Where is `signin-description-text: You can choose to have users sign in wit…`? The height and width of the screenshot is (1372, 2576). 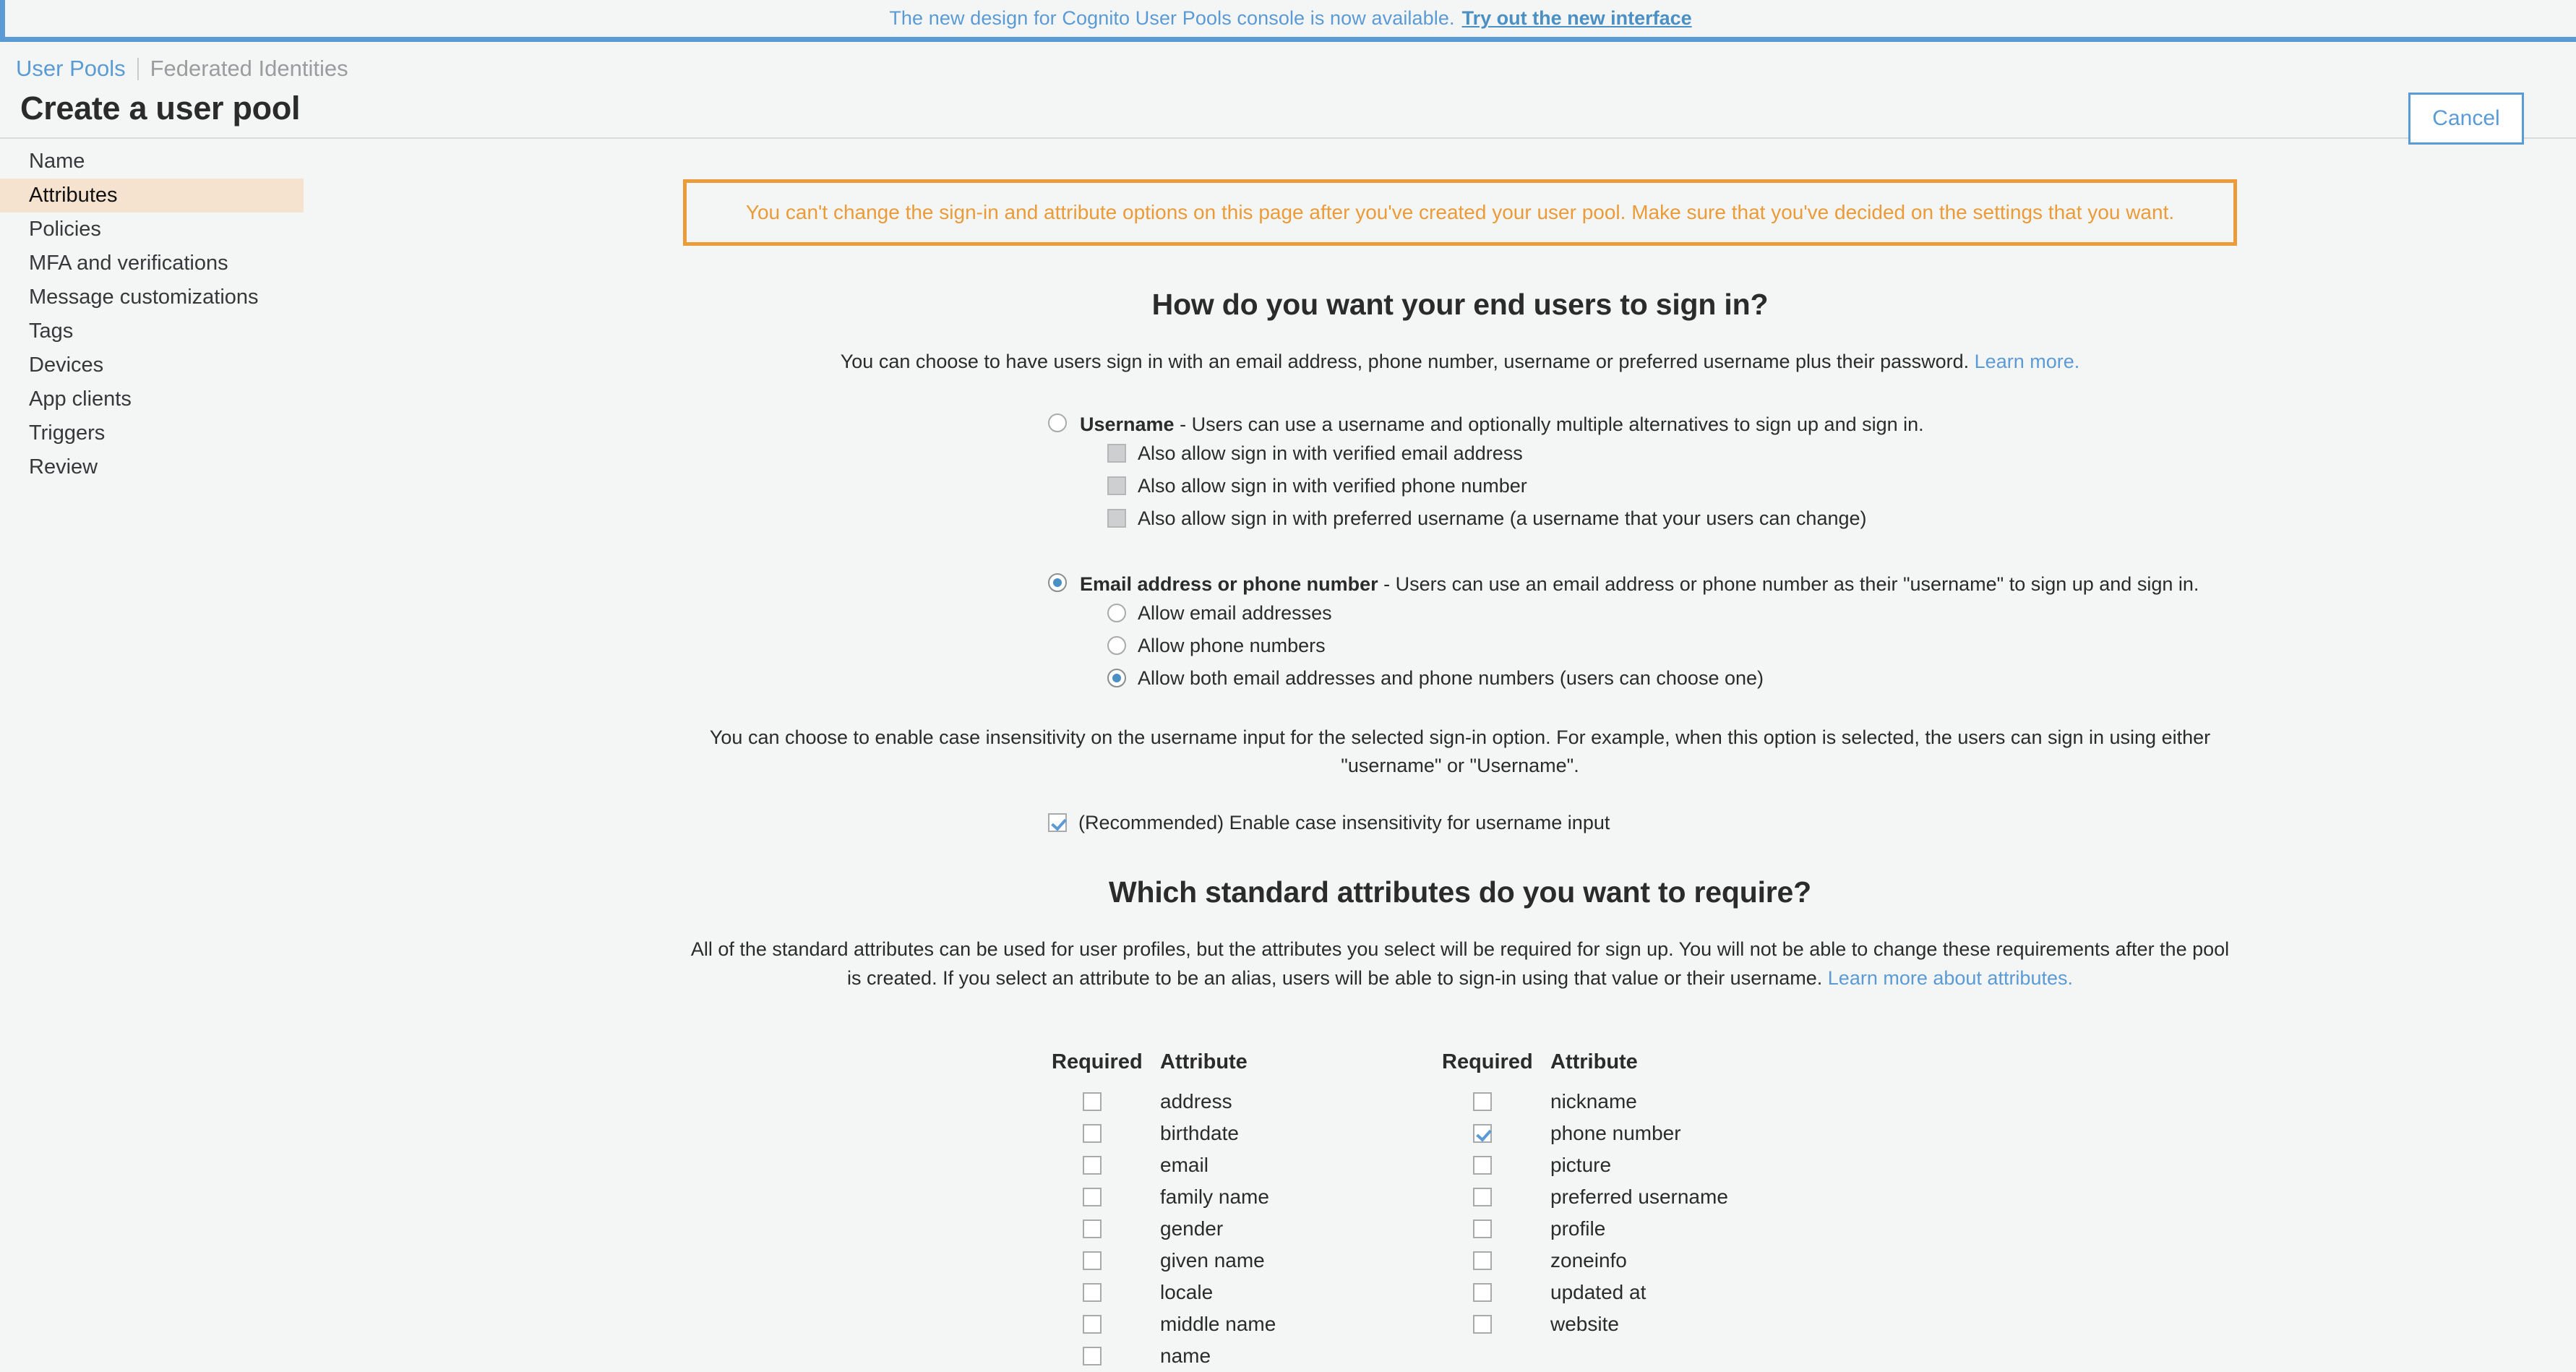 signin-description-text: You can choose to have users sign in wit… is located at coordinates (1405, 362).